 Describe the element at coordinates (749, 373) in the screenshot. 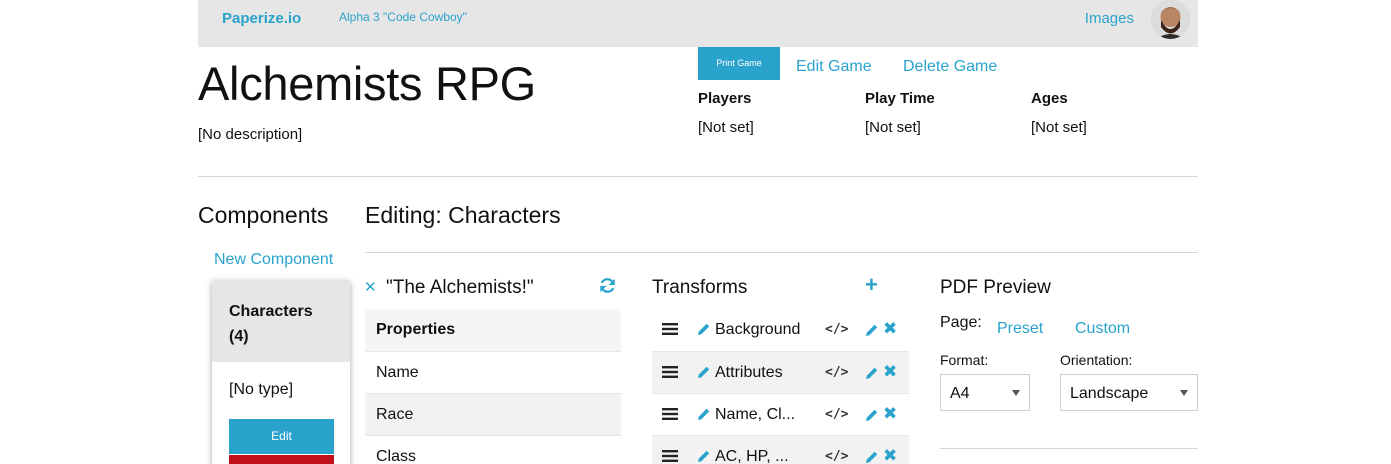

I see `transform-name: Attributes` at that location.